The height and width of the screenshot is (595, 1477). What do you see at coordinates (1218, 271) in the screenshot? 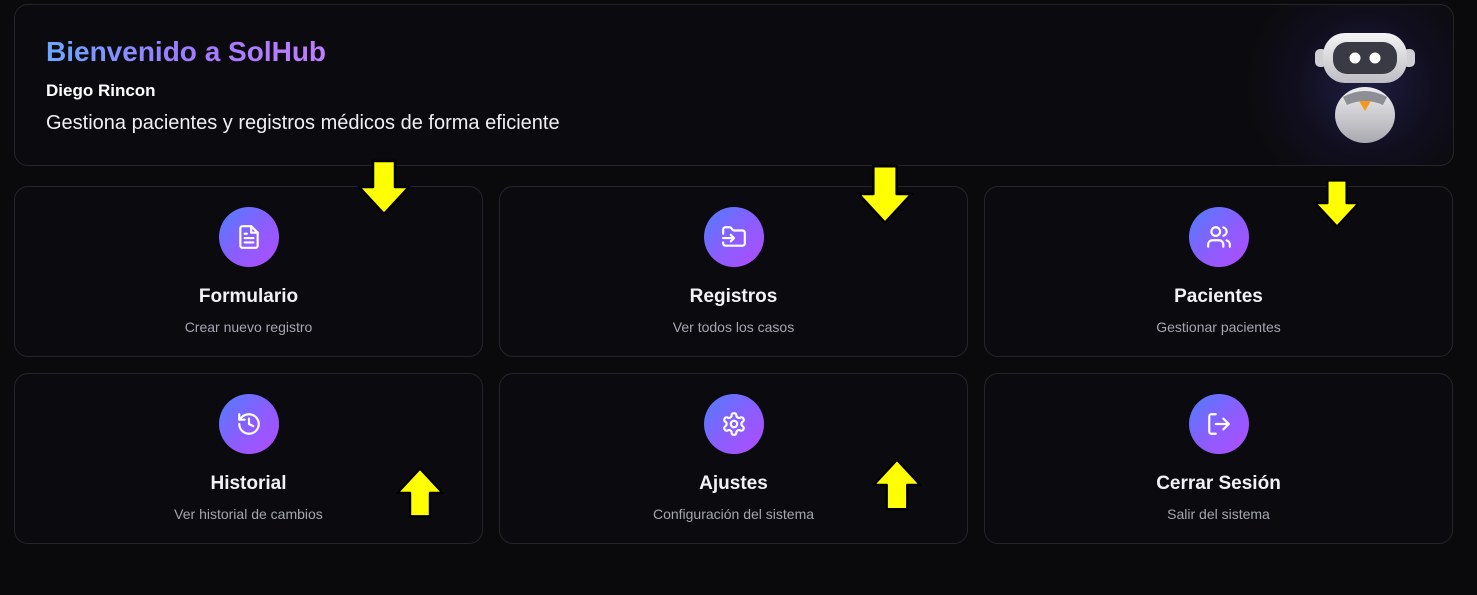
I see `card-pacientes: Pacientes Gestionar pacientes` at bounding box center [1218, 271].